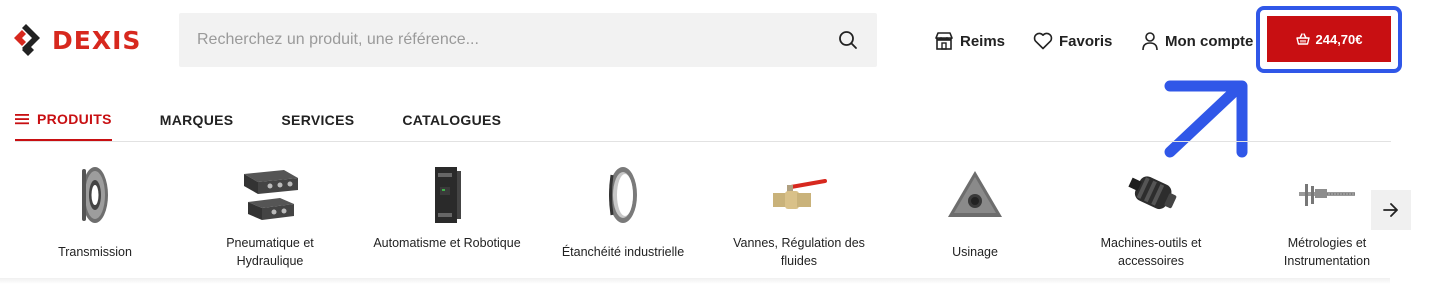 Image resolution: width=1443 pixels, height=290 pixels. Describe the element at coordinates (1043, 41) in the screenshot. I see `heart-icon` at that location.